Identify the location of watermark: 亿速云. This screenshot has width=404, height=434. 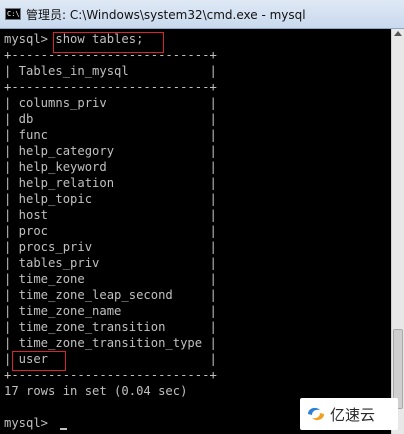
(349, 414).